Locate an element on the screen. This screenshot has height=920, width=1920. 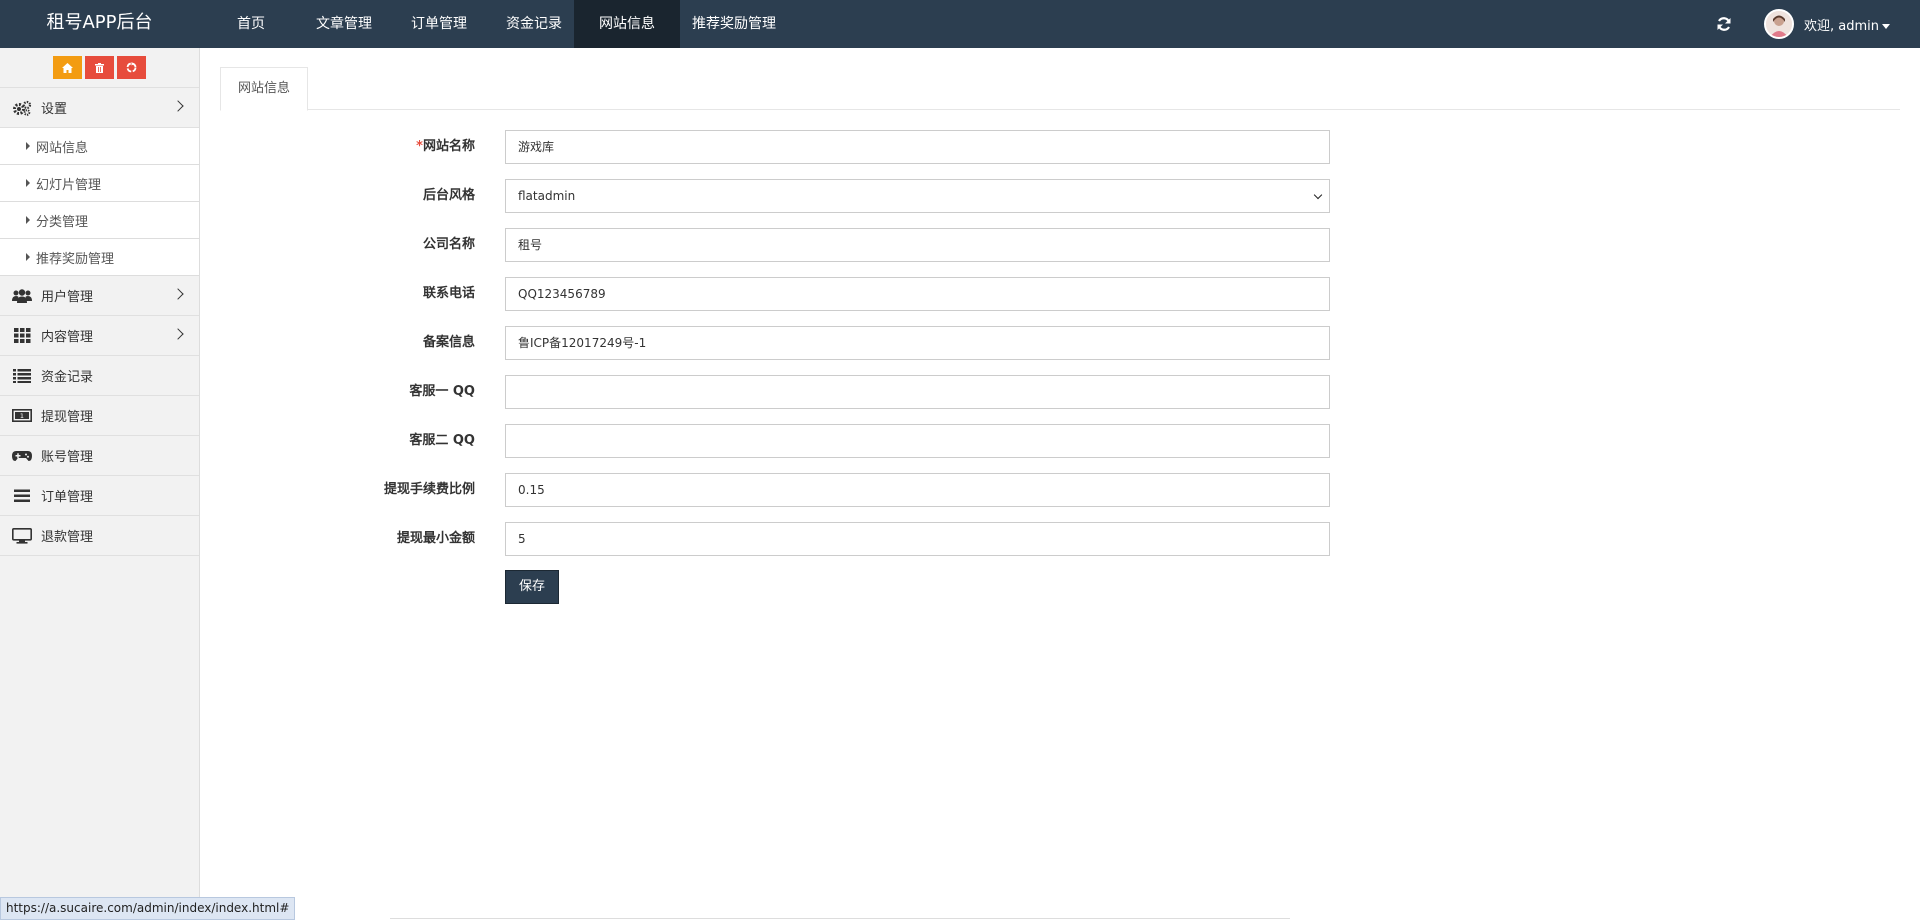
form-row-withdraw-fee: 提现手续费比例 0.15 is located at coordinates (960, 490).